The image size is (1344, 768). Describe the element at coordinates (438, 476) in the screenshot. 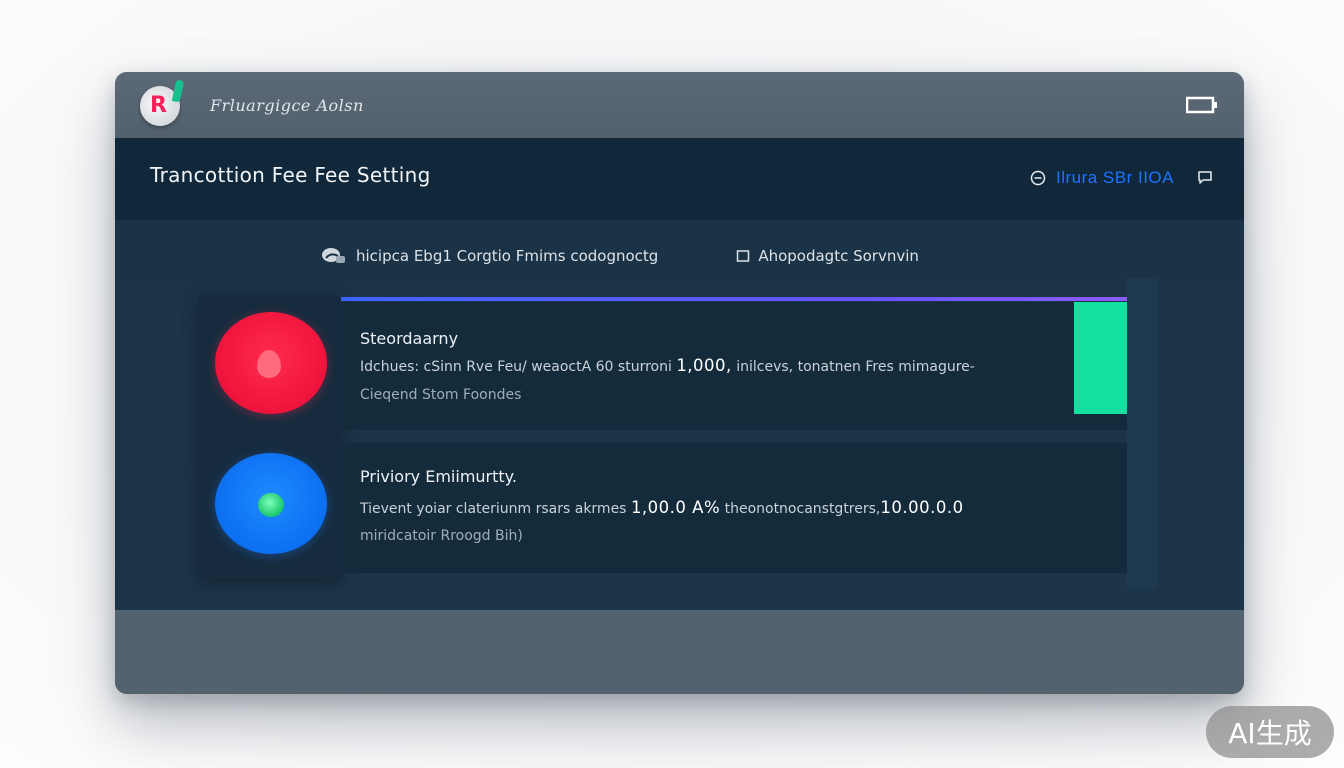

I see `tier-title: Priviory Emiimurtty.` at that location.